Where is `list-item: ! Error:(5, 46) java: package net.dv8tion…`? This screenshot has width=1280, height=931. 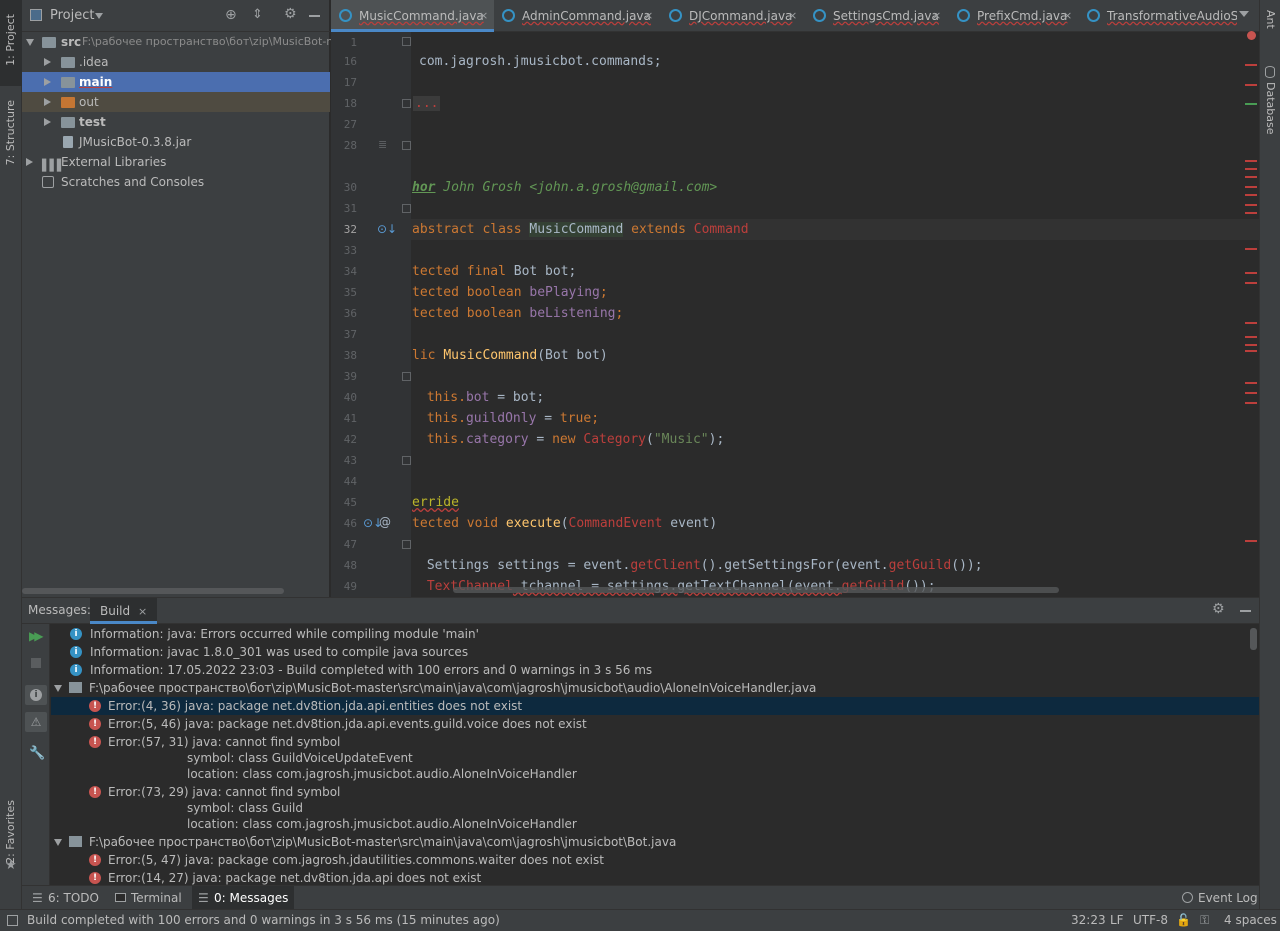 list-item: ! Error:(5, 46) java: package net.dv8tion… is located at coordinates (651, 724).